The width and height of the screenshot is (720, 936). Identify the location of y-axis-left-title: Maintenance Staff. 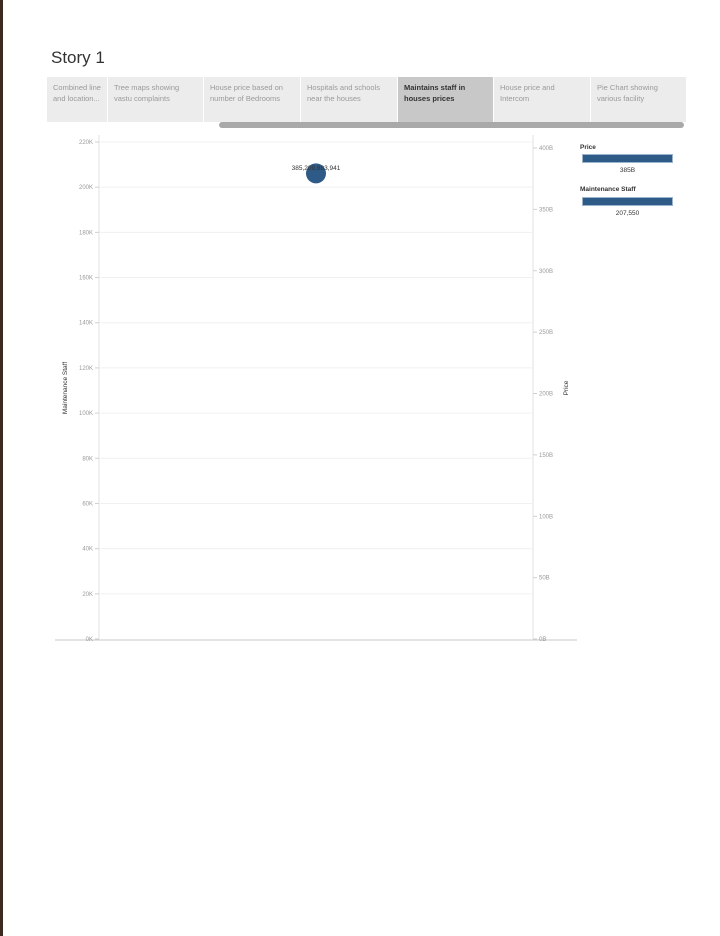
(65, 388).